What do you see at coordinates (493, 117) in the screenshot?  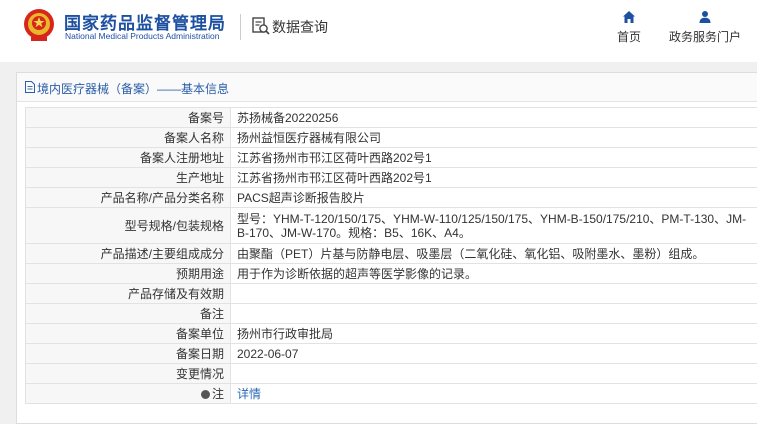 I see `field-value: 苏扬械备20220256` at bounding box center [493, 117].